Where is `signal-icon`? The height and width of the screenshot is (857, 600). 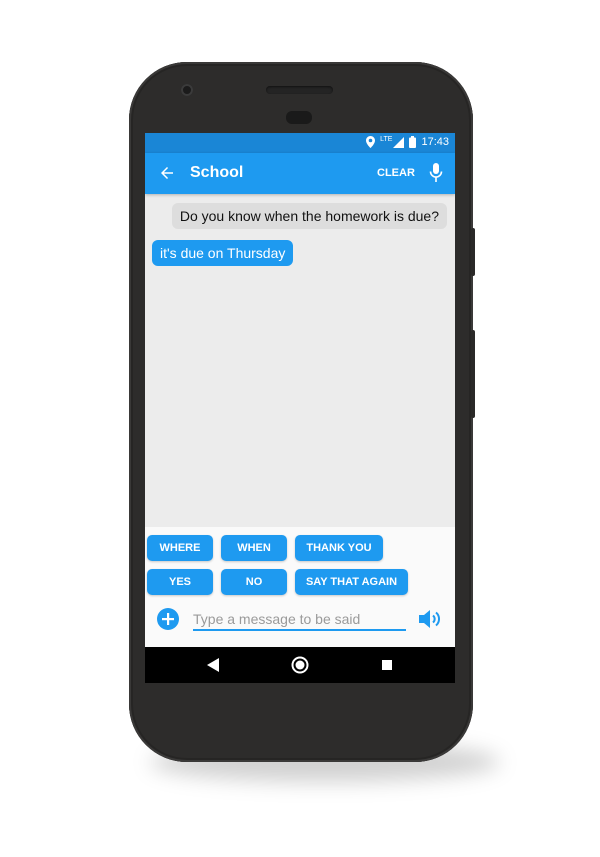
signal-icon is located at coordinates (399, 142).